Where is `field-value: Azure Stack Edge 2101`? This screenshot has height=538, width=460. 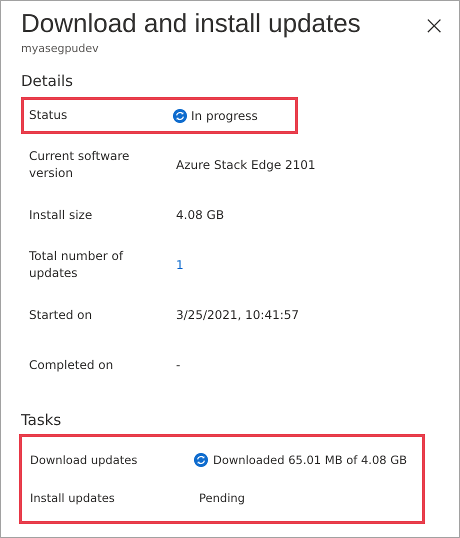 field-value: Azure Stack Edge 2101 is located at coordinates (246, 165).